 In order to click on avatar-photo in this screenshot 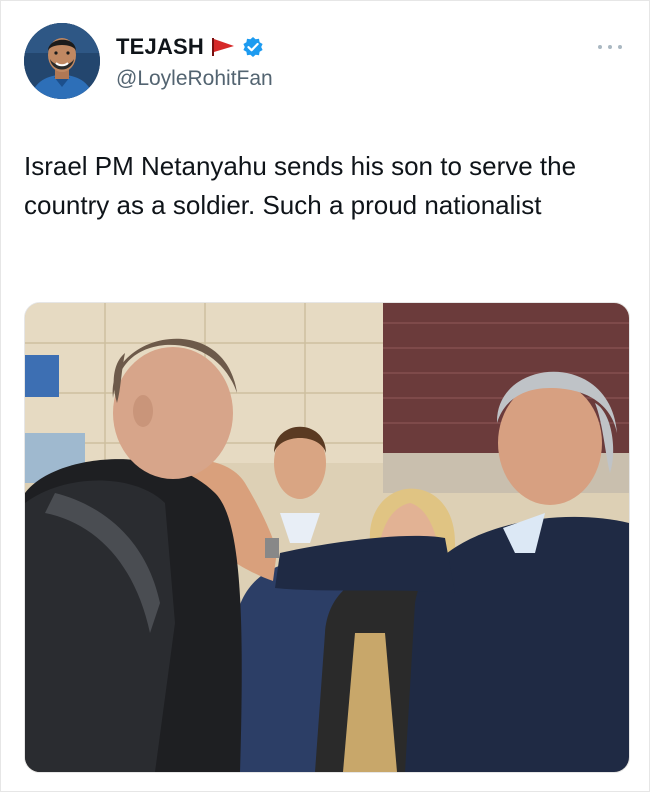, I will do `click(62, 61)`.